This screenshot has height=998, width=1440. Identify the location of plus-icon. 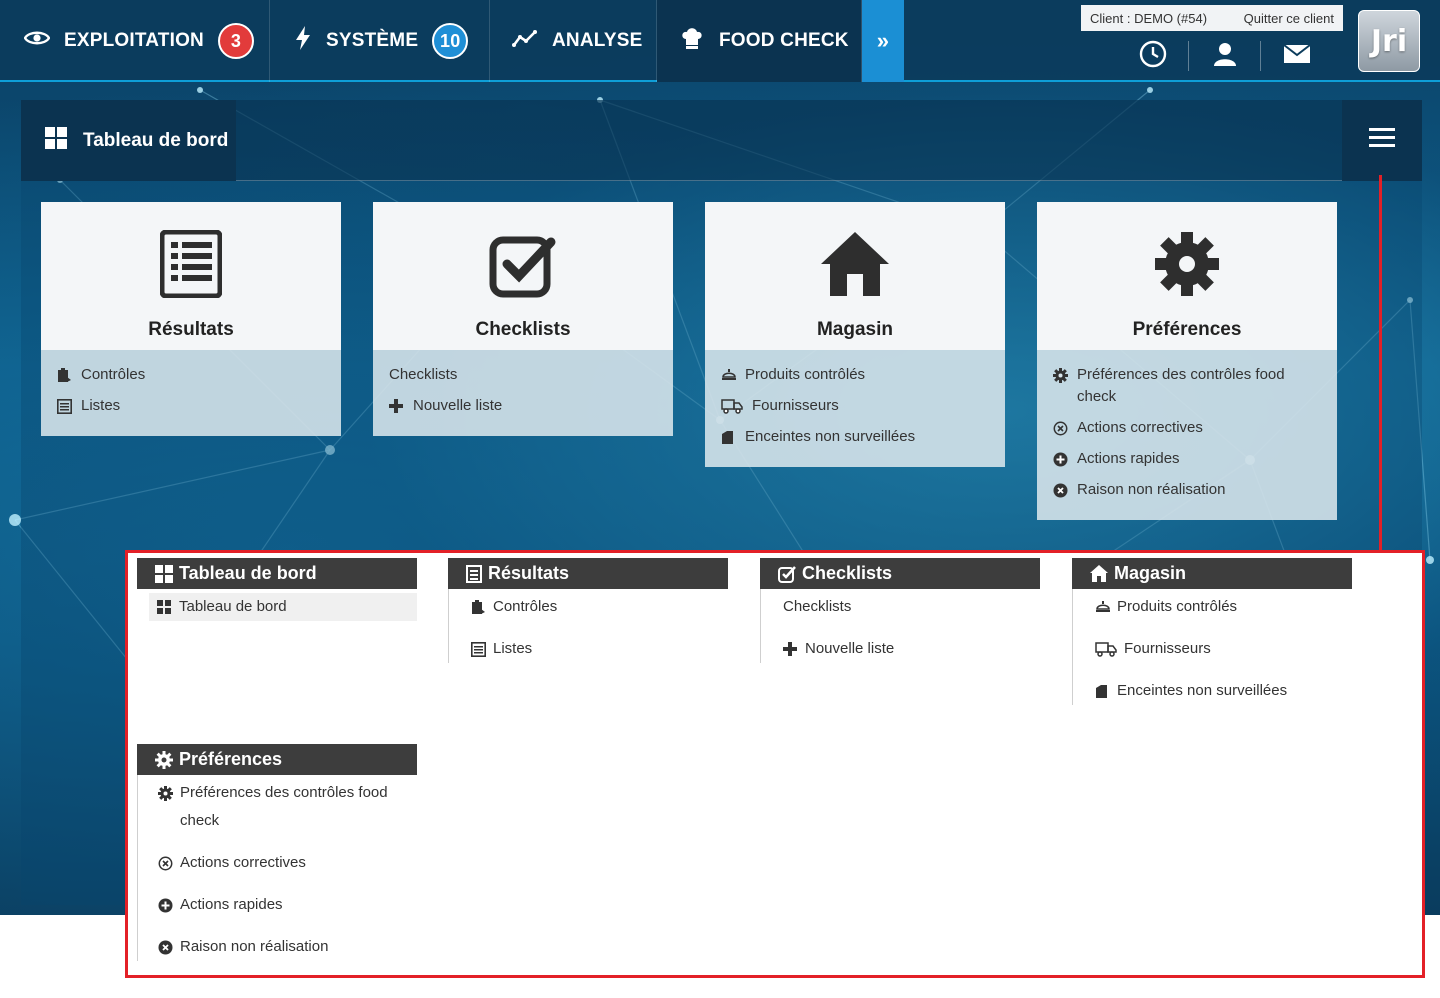
(794, 649).